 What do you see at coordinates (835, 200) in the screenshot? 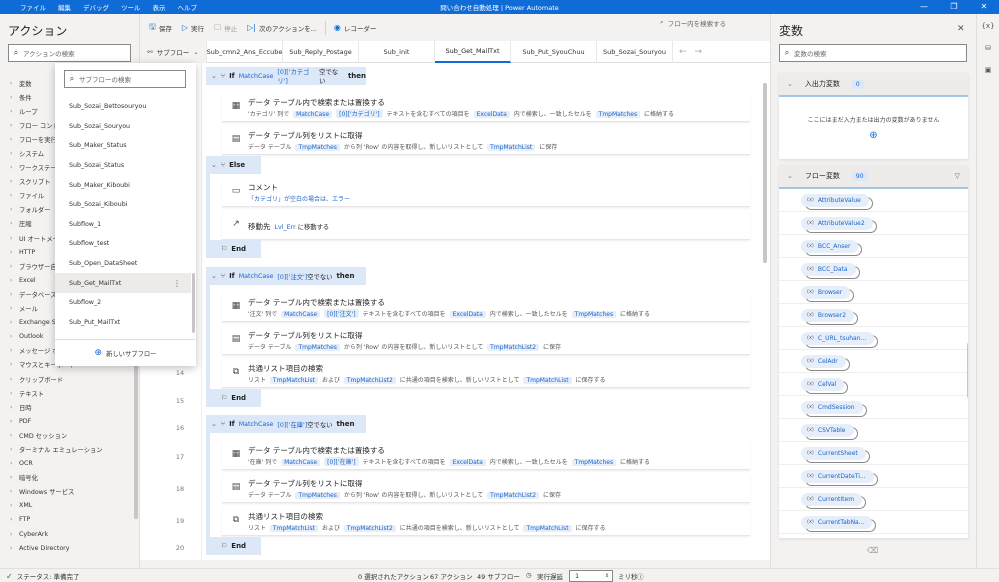
I see `variable-chip: (x) AttributeValue` at bounding box center [835, 200].